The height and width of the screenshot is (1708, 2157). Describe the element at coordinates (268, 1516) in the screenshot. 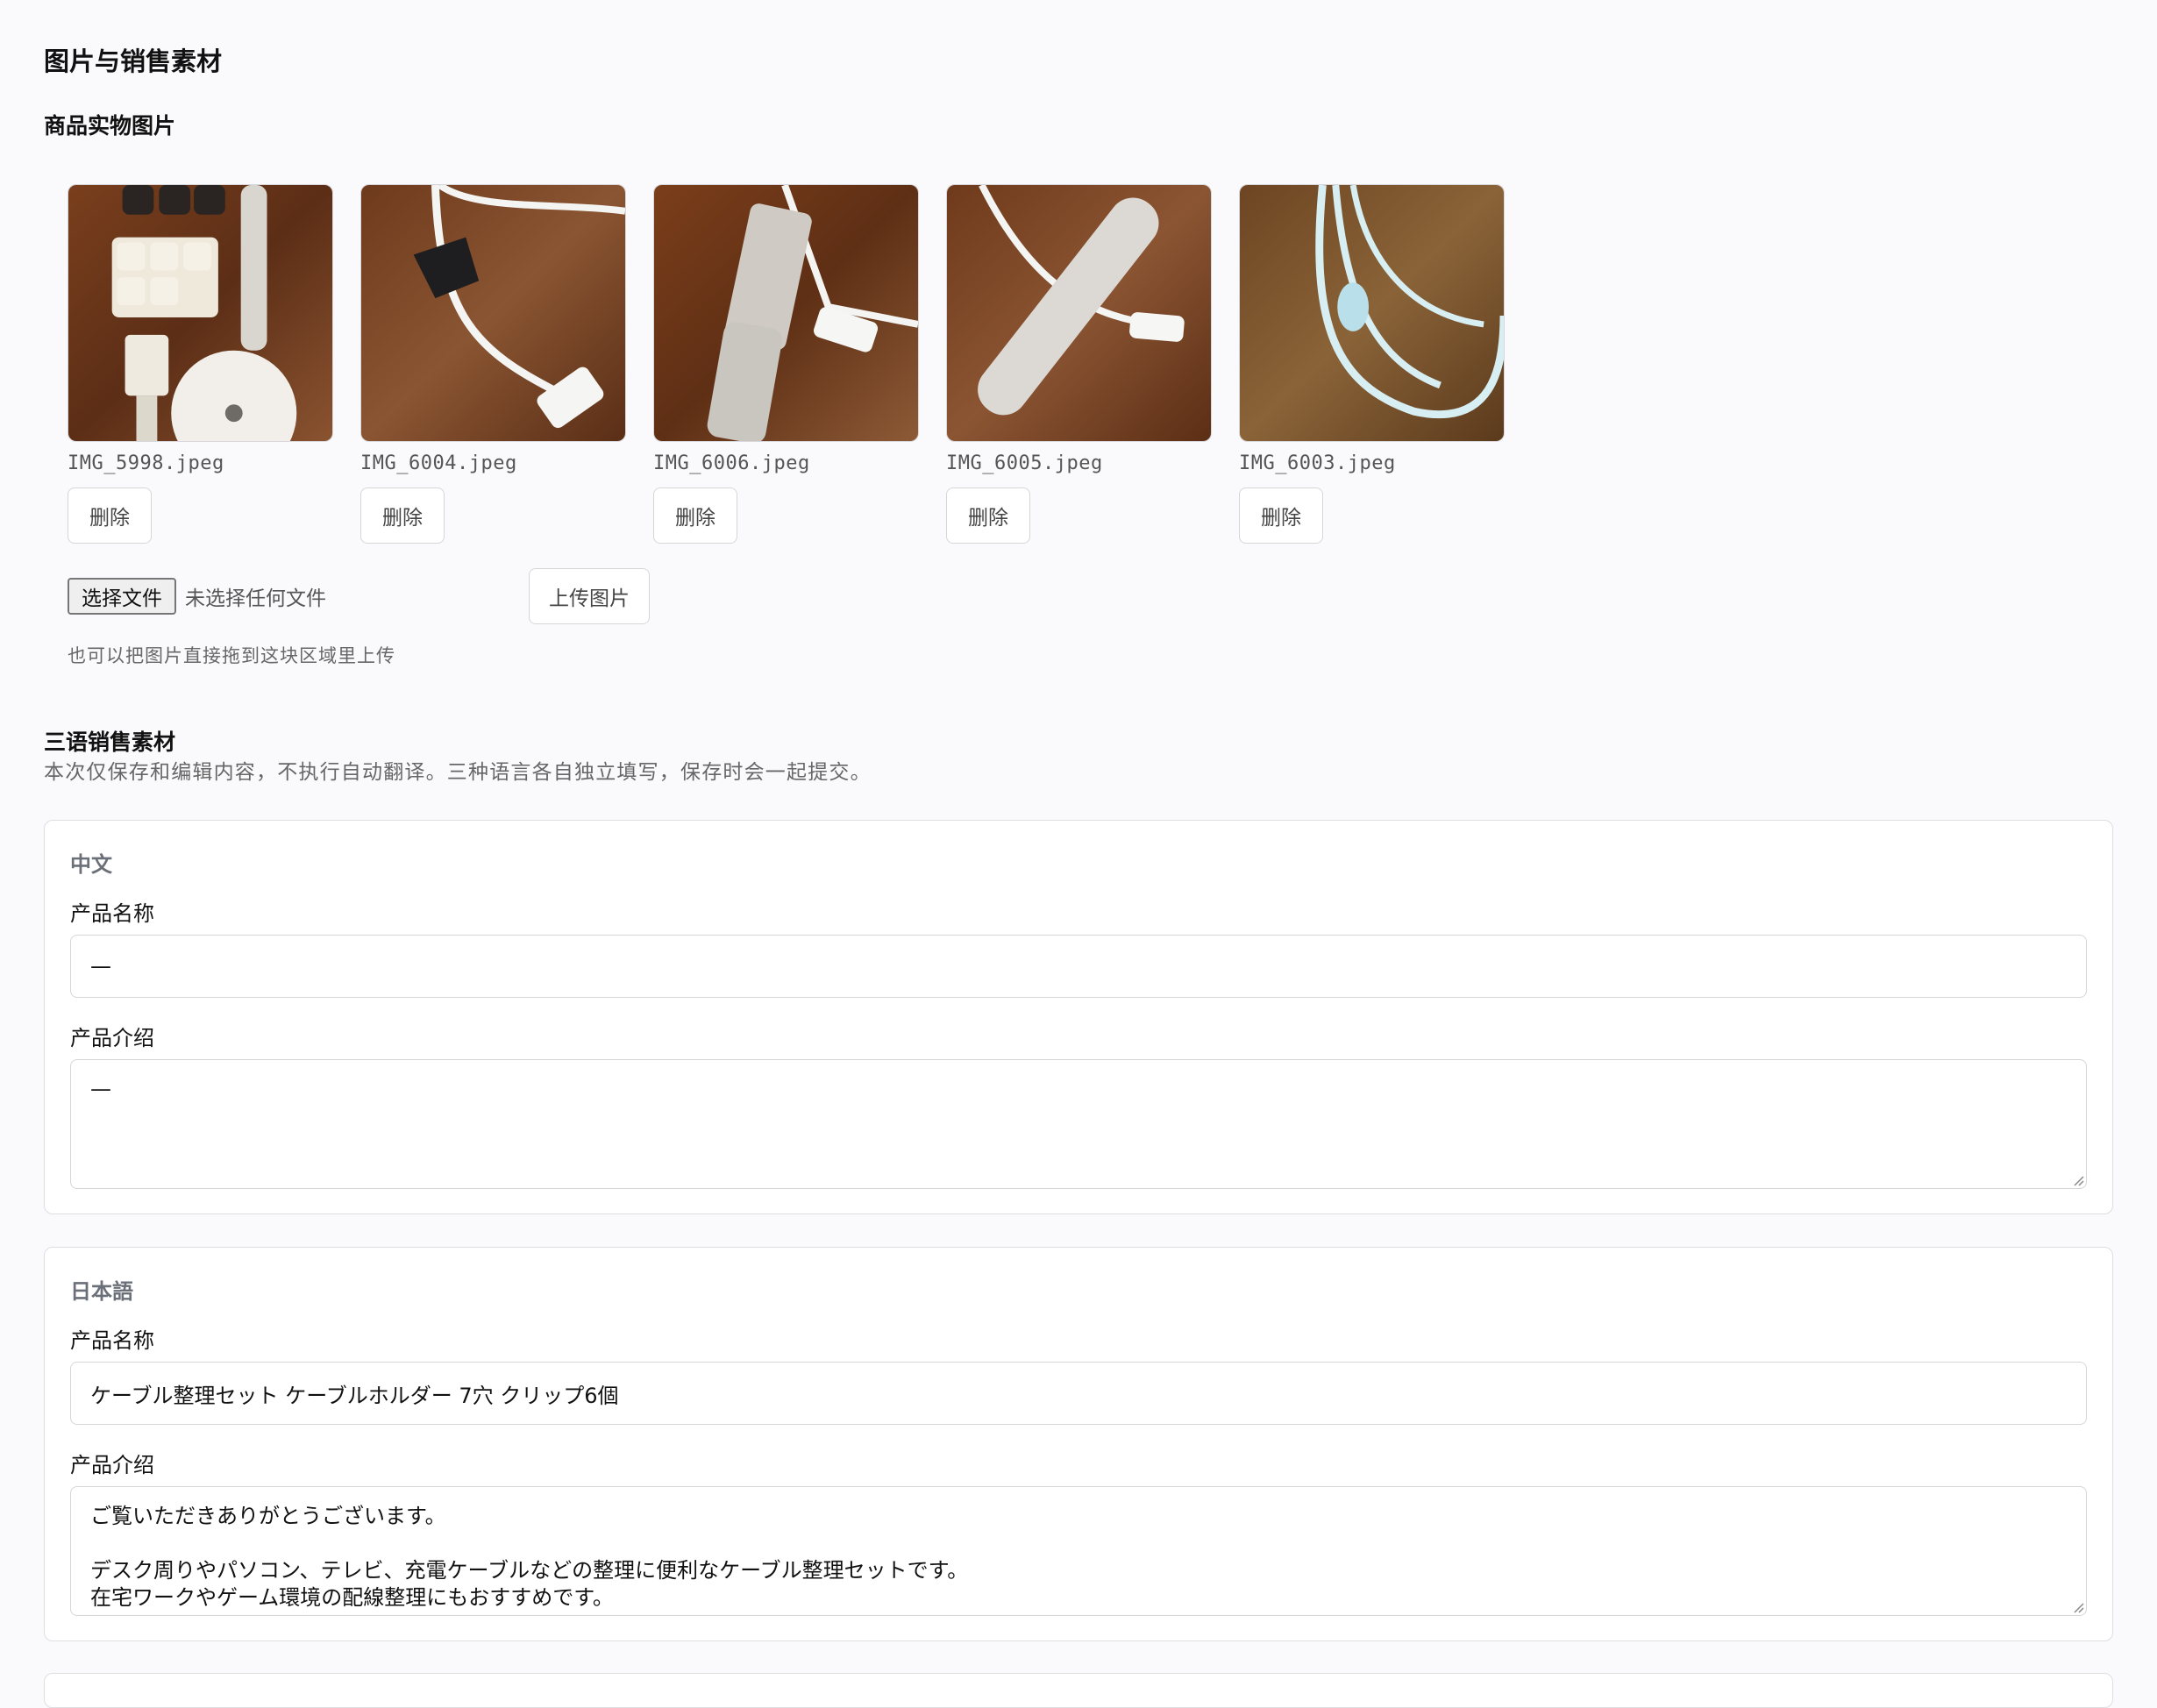

I see `textarea-line: ご覧いただきありがとうございます。` at that location.